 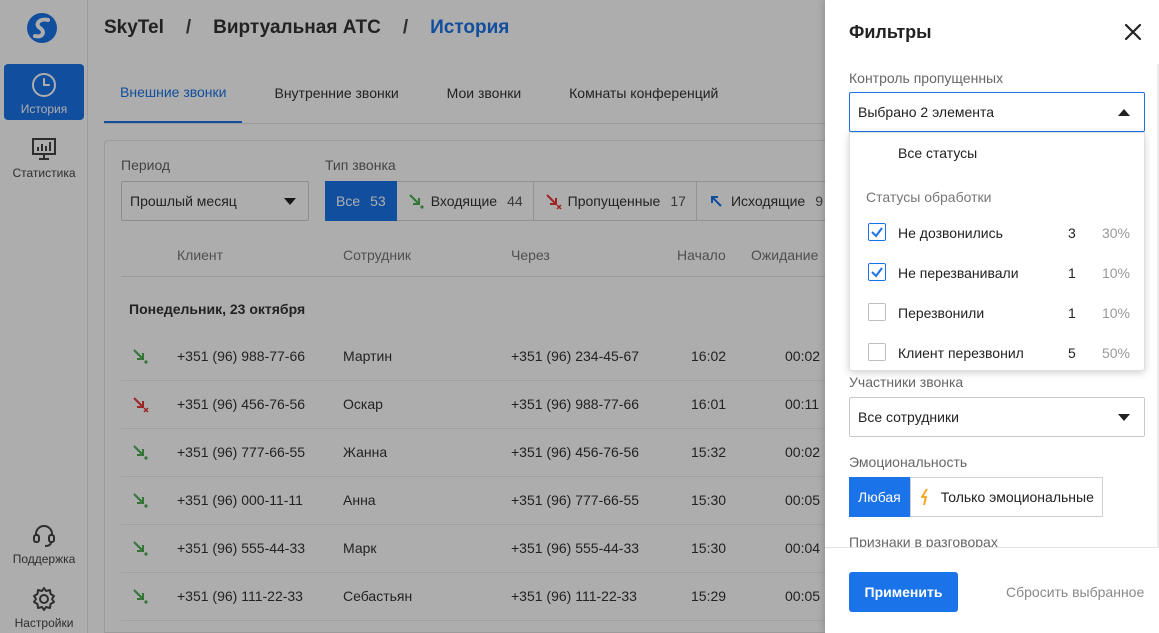 I want to click on emotion-toggle-group: Любая Только эмоциональные, so click(x=976, y=497).